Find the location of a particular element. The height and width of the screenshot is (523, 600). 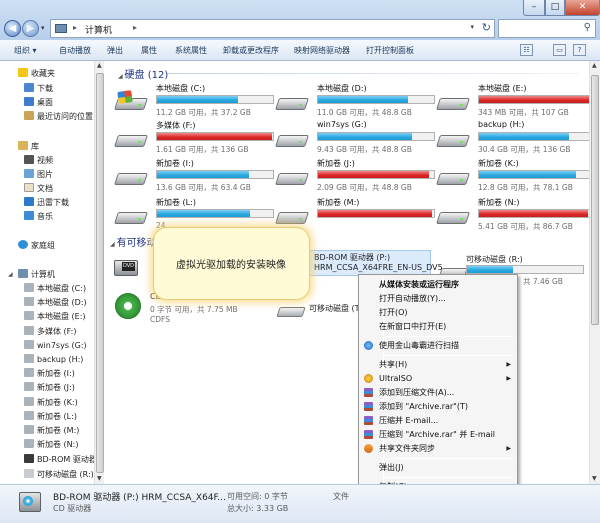

context-menu-item: 共享(H) ▶ is located at coordinates (438, 364).